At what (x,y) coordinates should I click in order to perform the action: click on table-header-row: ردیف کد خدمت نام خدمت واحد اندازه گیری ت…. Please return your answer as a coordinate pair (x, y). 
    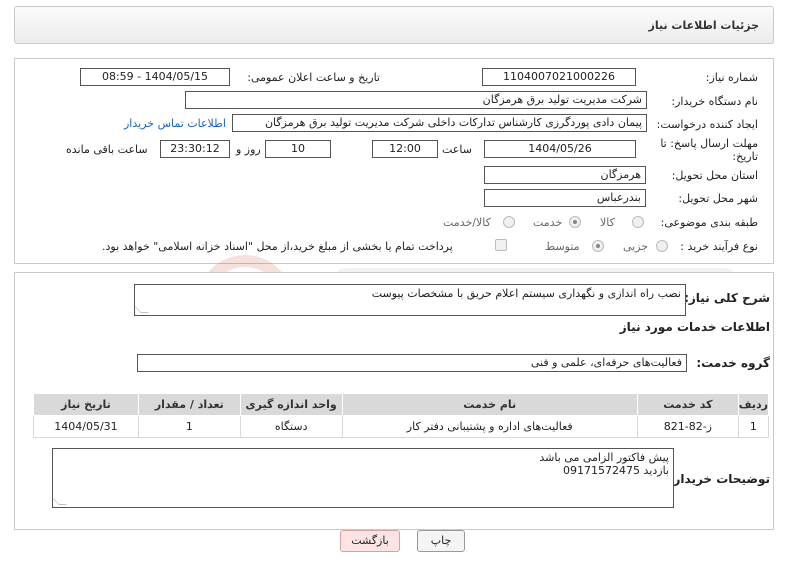
    Looking at the image, I should click on (401, 404).